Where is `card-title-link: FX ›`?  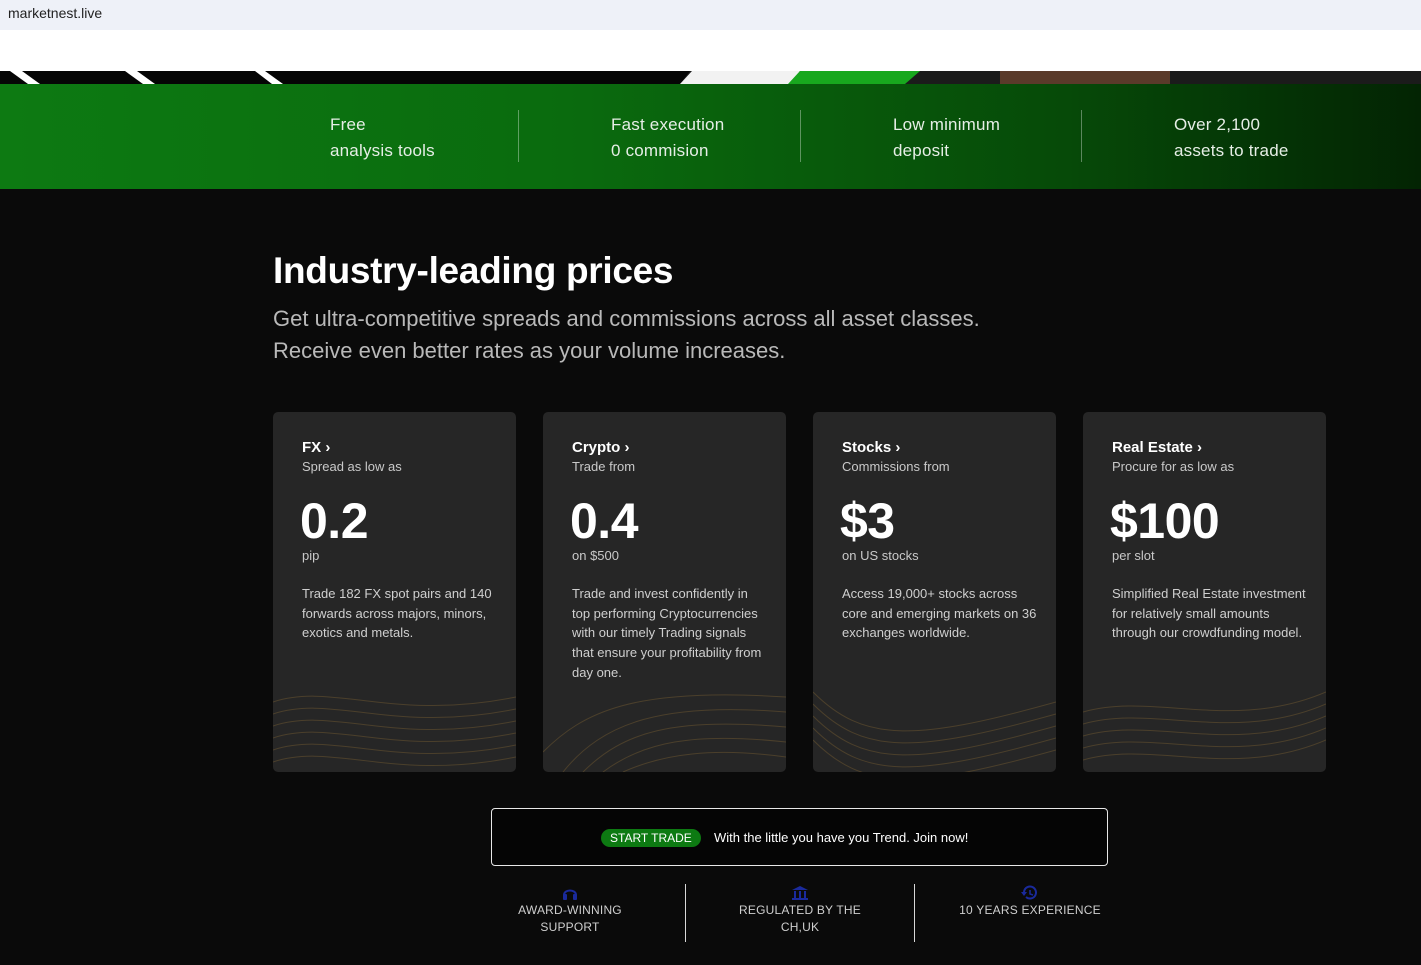 card-title-link: FX › is located at coordinates (316, 447).